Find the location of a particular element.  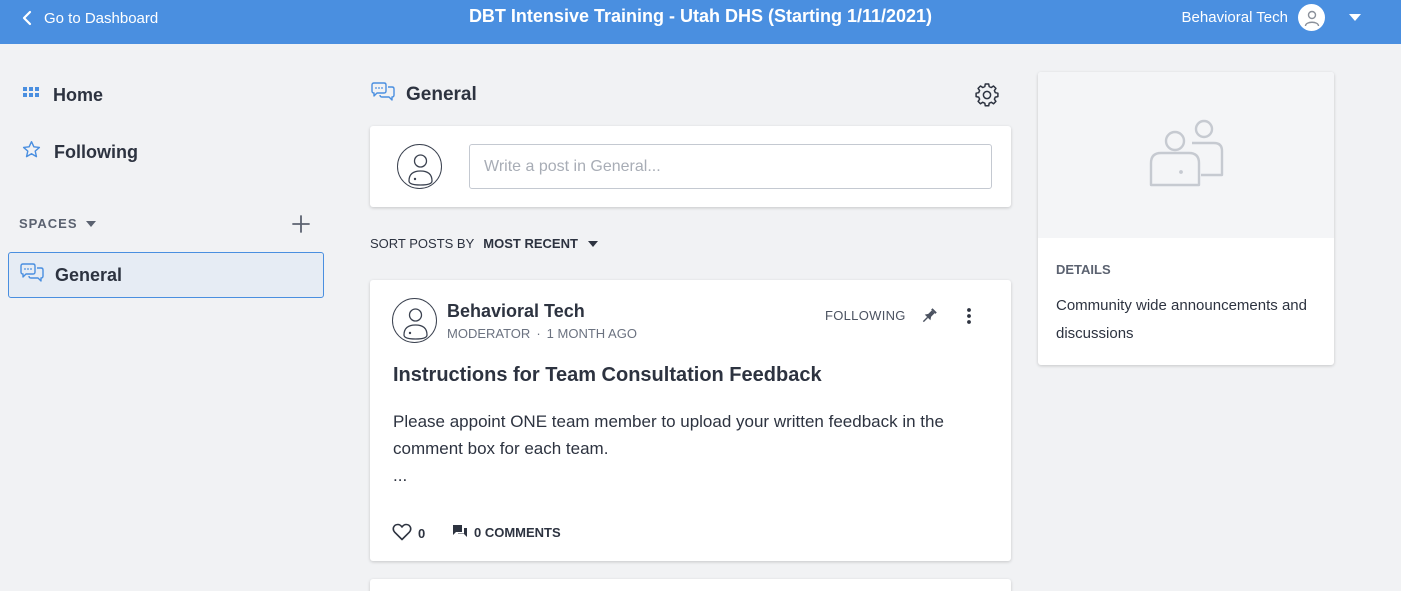

go-to-dashboard-link: Go to Dashboard is located at coordinates (90, 18).